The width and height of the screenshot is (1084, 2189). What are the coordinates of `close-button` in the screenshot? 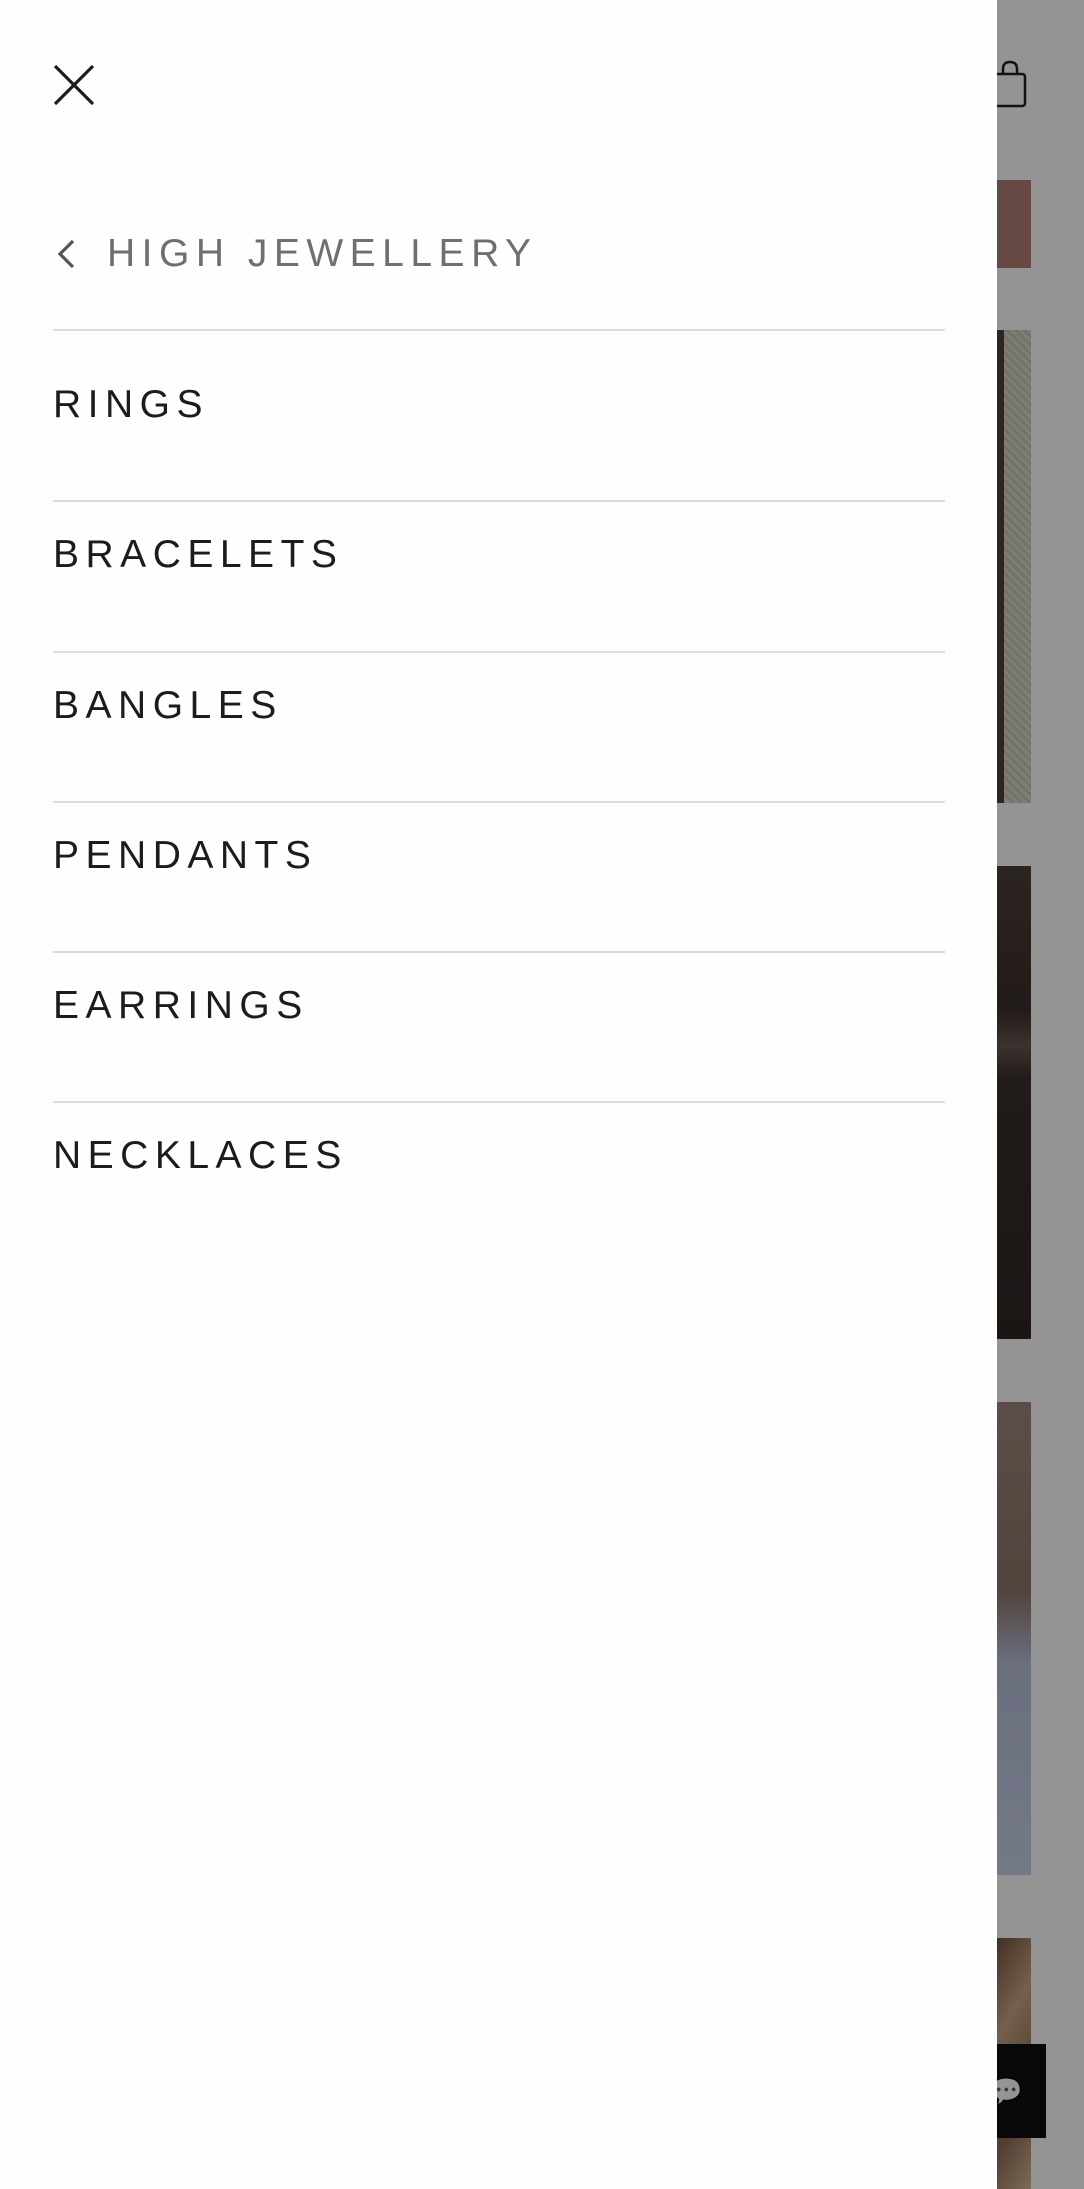 It's located at (74, 85).